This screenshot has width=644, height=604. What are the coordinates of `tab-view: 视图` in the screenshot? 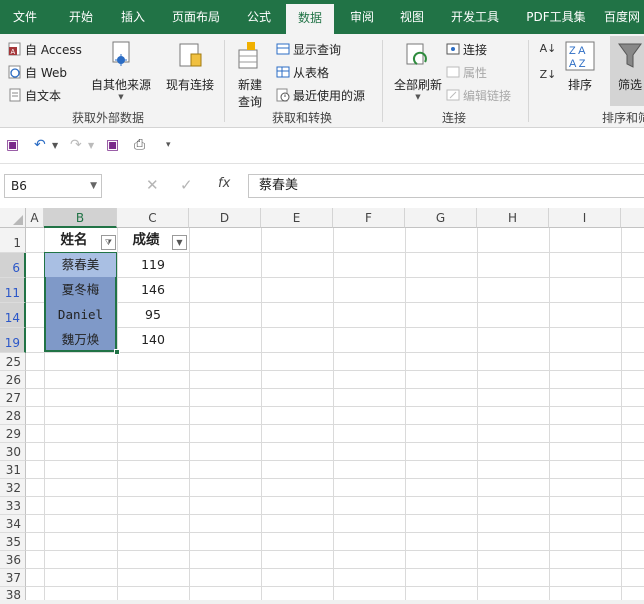 It's located at (412, 17).